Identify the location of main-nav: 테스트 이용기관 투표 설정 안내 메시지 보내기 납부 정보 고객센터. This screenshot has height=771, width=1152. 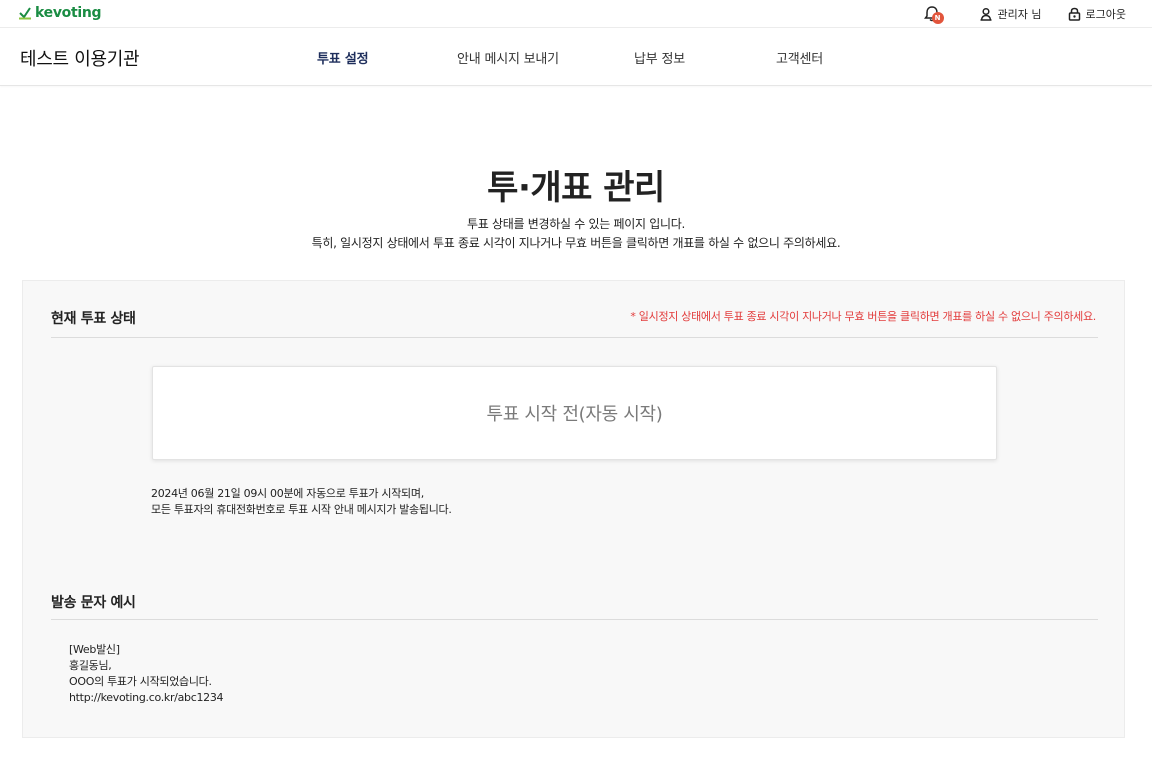
(576, 57).